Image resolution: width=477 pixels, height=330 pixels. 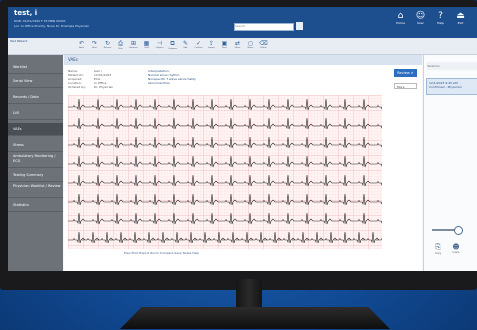 I want to click on sidebar-item-physician-review: Physician Worklist / Review, so click(x=35, y=190).